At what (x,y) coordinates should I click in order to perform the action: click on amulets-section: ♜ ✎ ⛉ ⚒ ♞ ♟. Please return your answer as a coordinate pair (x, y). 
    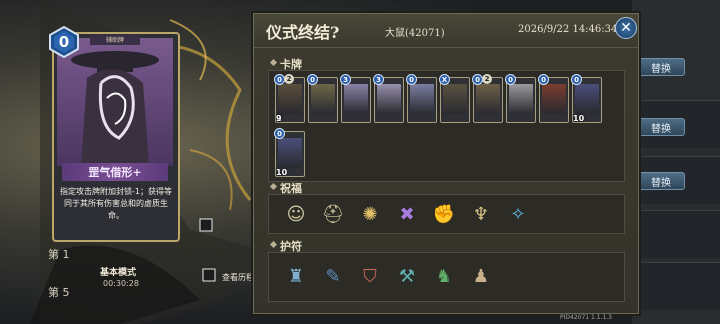
    Looking at the image, I should click on (446, 277).